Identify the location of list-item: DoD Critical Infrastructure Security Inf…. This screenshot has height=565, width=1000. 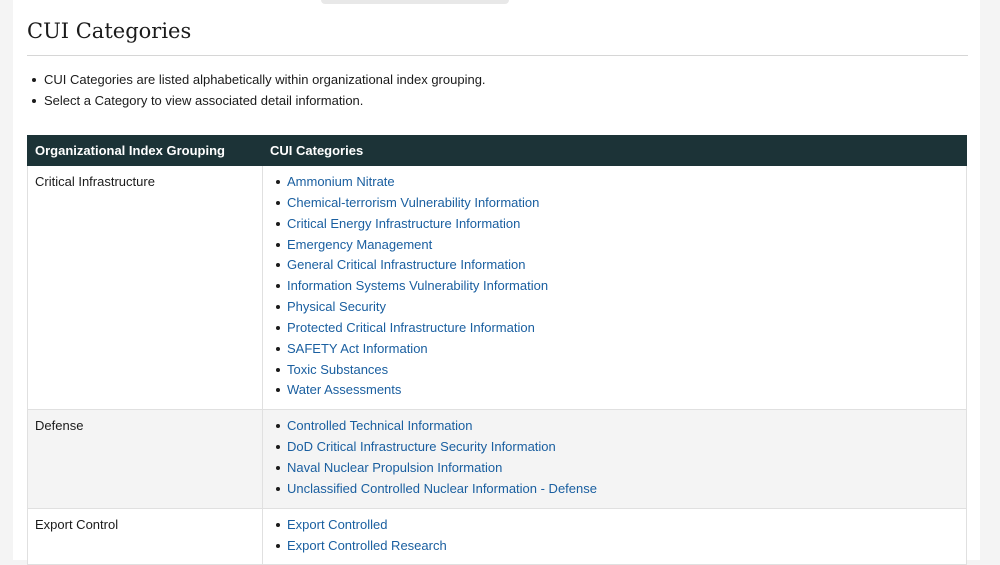
(619, 447).